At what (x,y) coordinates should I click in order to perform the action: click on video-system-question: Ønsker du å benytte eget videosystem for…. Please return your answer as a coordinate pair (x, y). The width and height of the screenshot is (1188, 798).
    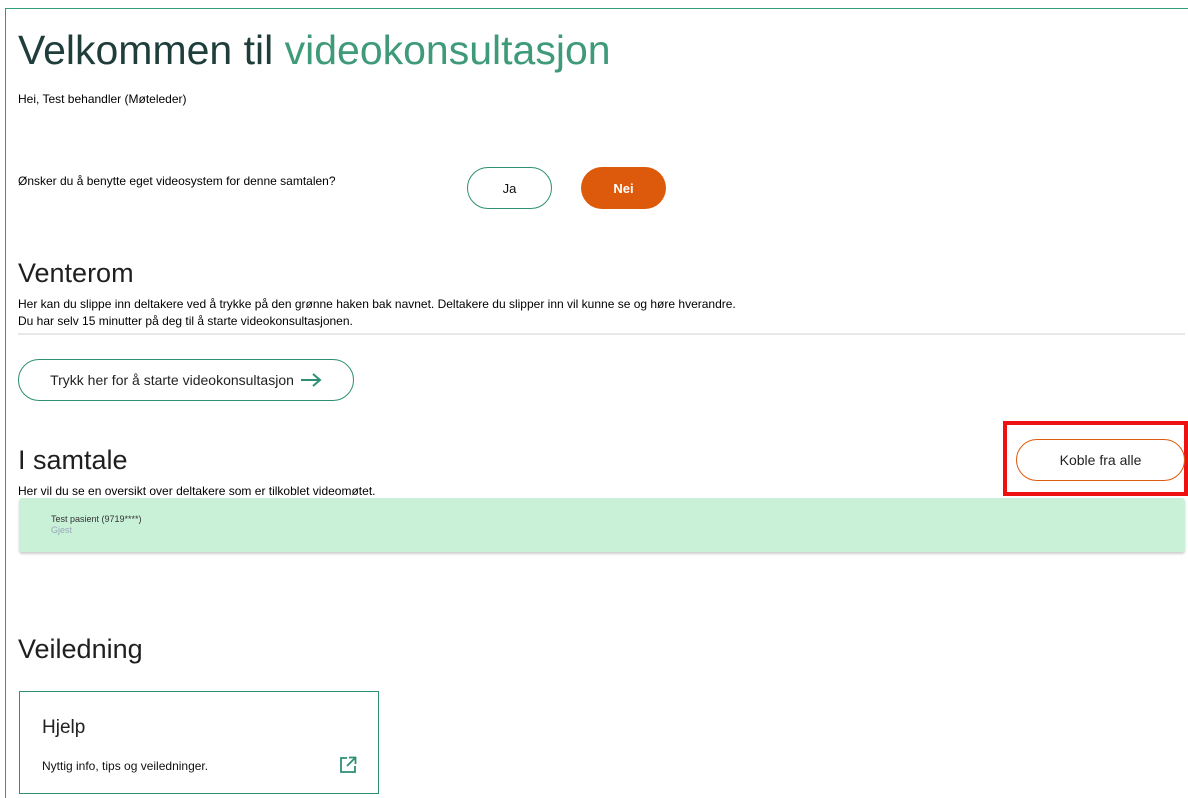
    Looking at the image, I should click on (177, 181).